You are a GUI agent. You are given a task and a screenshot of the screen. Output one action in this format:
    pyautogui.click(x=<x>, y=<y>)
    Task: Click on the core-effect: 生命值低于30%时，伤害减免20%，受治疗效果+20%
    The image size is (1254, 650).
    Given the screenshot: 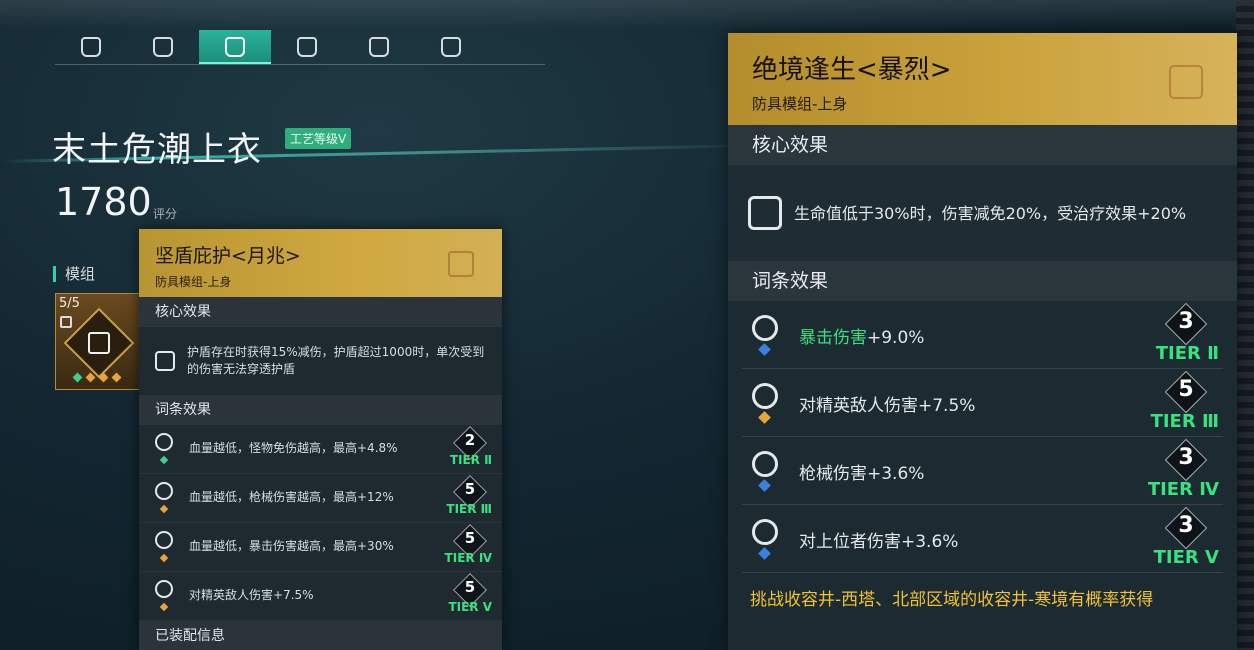 What is the action you would take?
    pyautogui.click(x=982, y=213)
    